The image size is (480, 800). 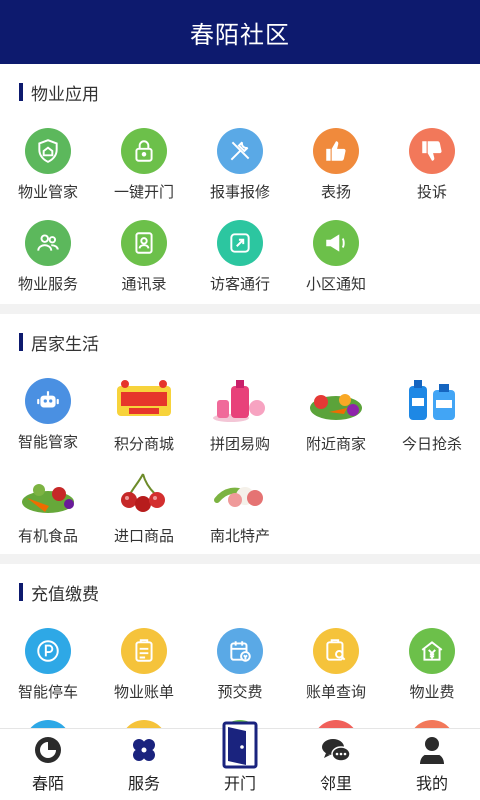 What do you see at coordinates (48, 750) in the screenshot?
I see `home-logo-icon` at bounding box center [48, 750].